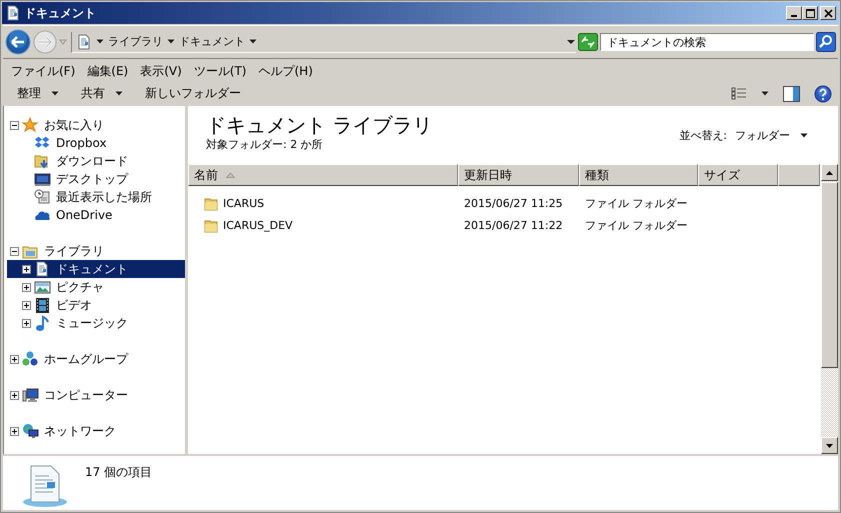 This screenshot has width=841, height=513. What do you see at coordinates (96, 251) in the screenshot?
I see `tree-item: ライブラリ` at bounding box center [96, 251].